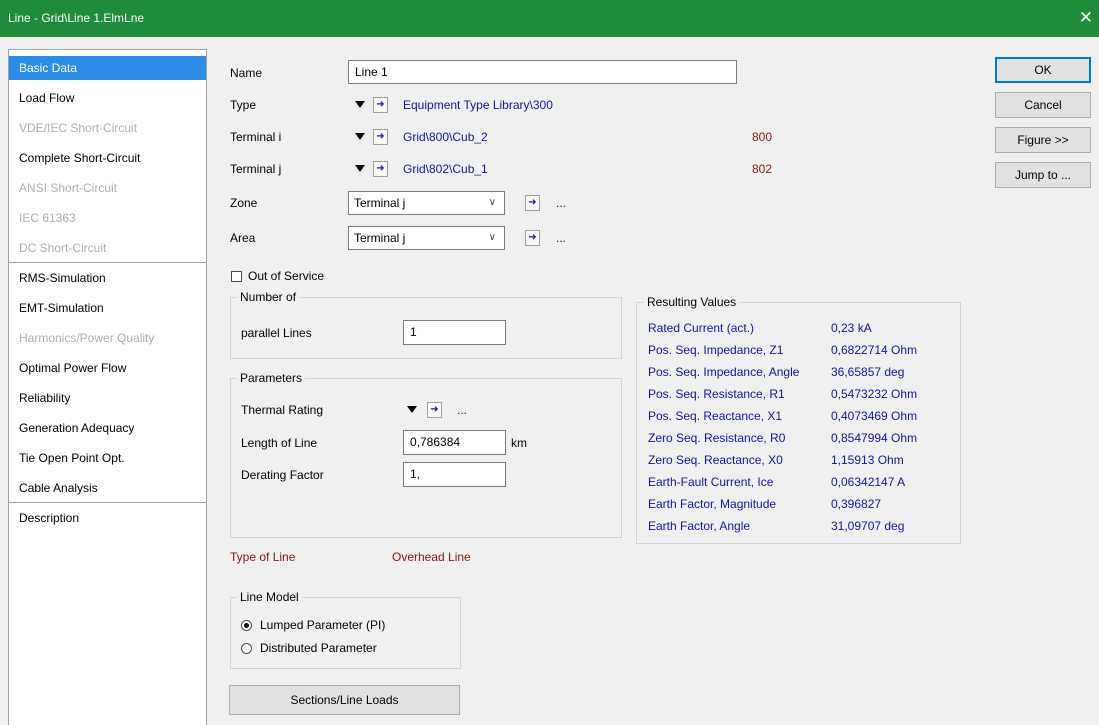 The height and width of the screenshot is (725, 1099). What do you see at coordinates (282, 410) in the screenshot?
I see `thermal-rating-label: Thermal Rating` at bounding box center [282, 410].